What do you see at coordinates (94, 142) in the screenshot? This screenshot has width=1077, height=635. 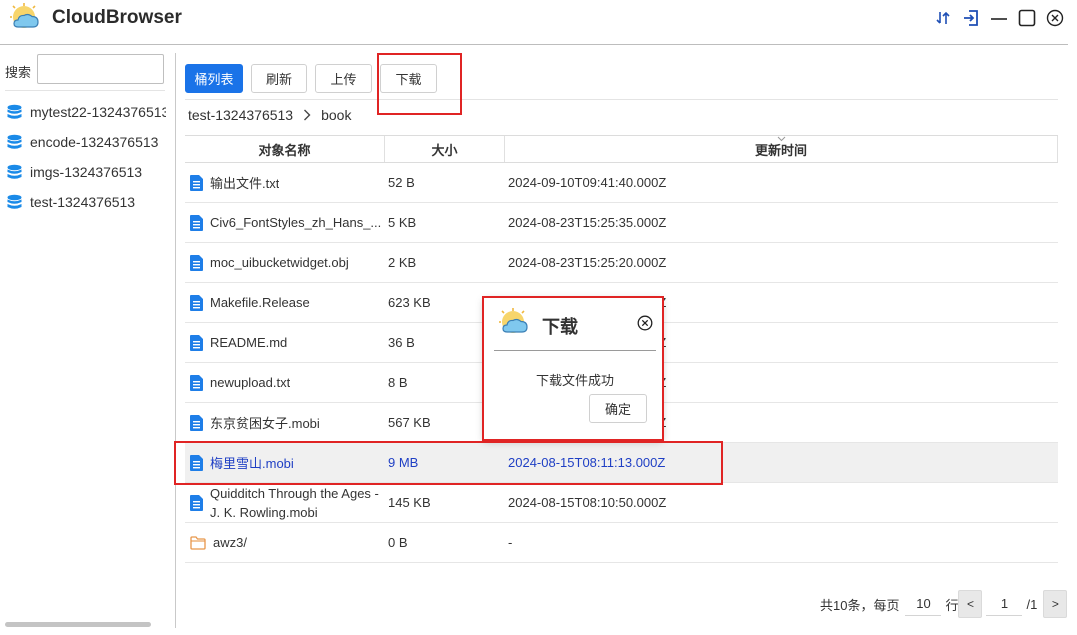 I see `bucket-name: encode-1324376513` at bounding box center [94, 142].